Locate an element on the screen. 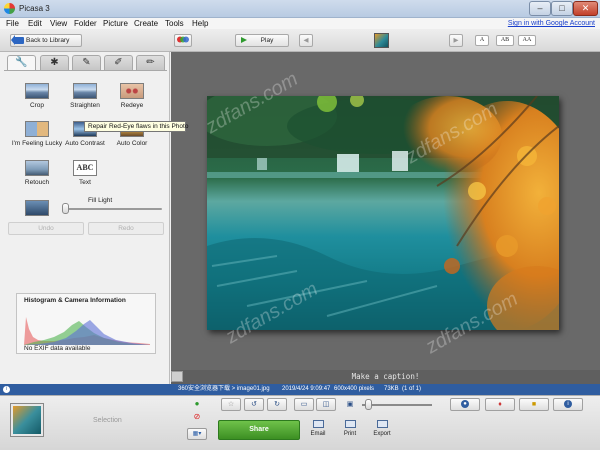  exif-info-text: No EXIF data available is located at coordinates (57, 348).